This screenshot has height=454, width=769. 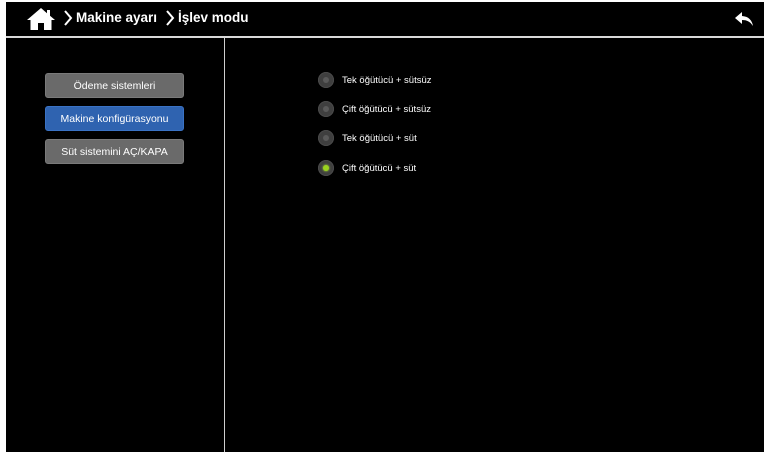 What do you see at coordinates (114, 118) in the screenshot?
I see `sidebar-item-machine-configuration: Makine konfigürasyonu` at bounding box center [114, 118].